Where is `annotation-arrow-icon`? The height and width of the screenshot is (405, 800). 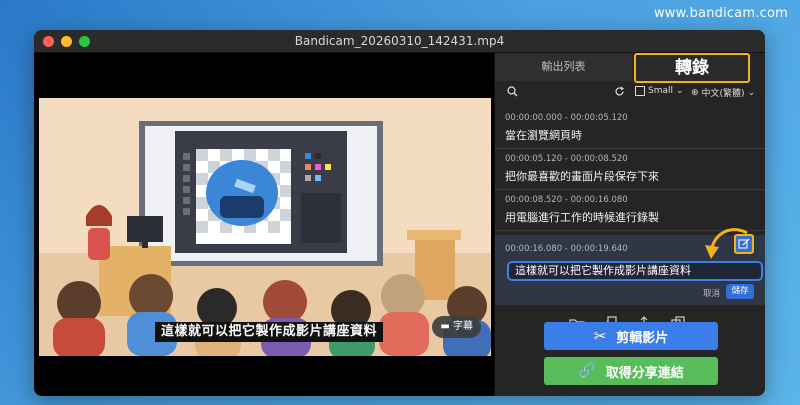
annotation-arrow-icon is located at coordinates (726, 243).